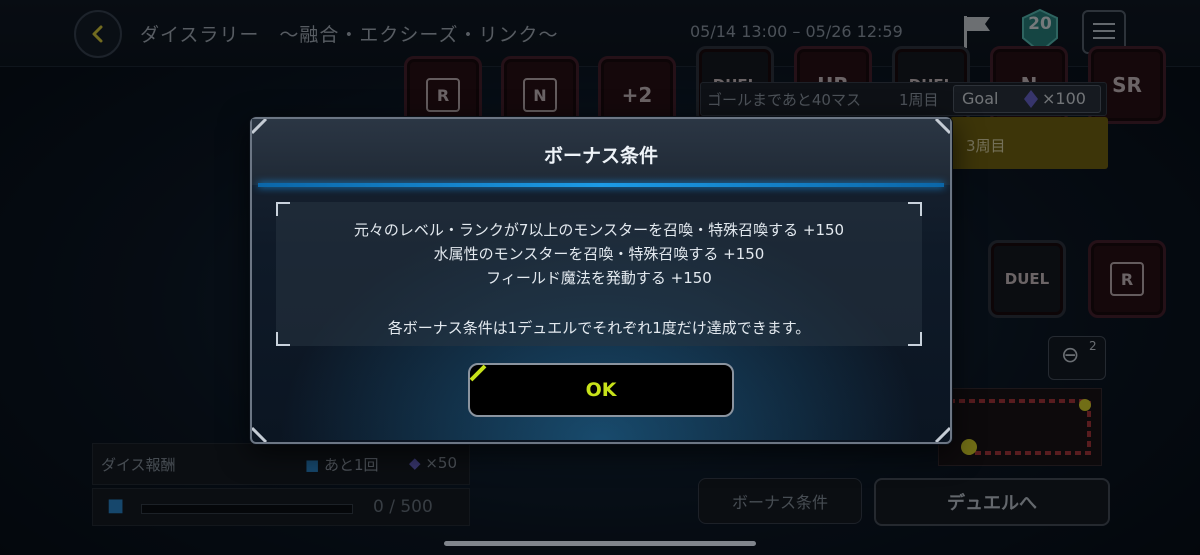 This screenshot has height=555, width=1200. What do you see at coordinates (600, 543) in the screenshot?
I see `home-indicator` at bounding box center [600, 543].